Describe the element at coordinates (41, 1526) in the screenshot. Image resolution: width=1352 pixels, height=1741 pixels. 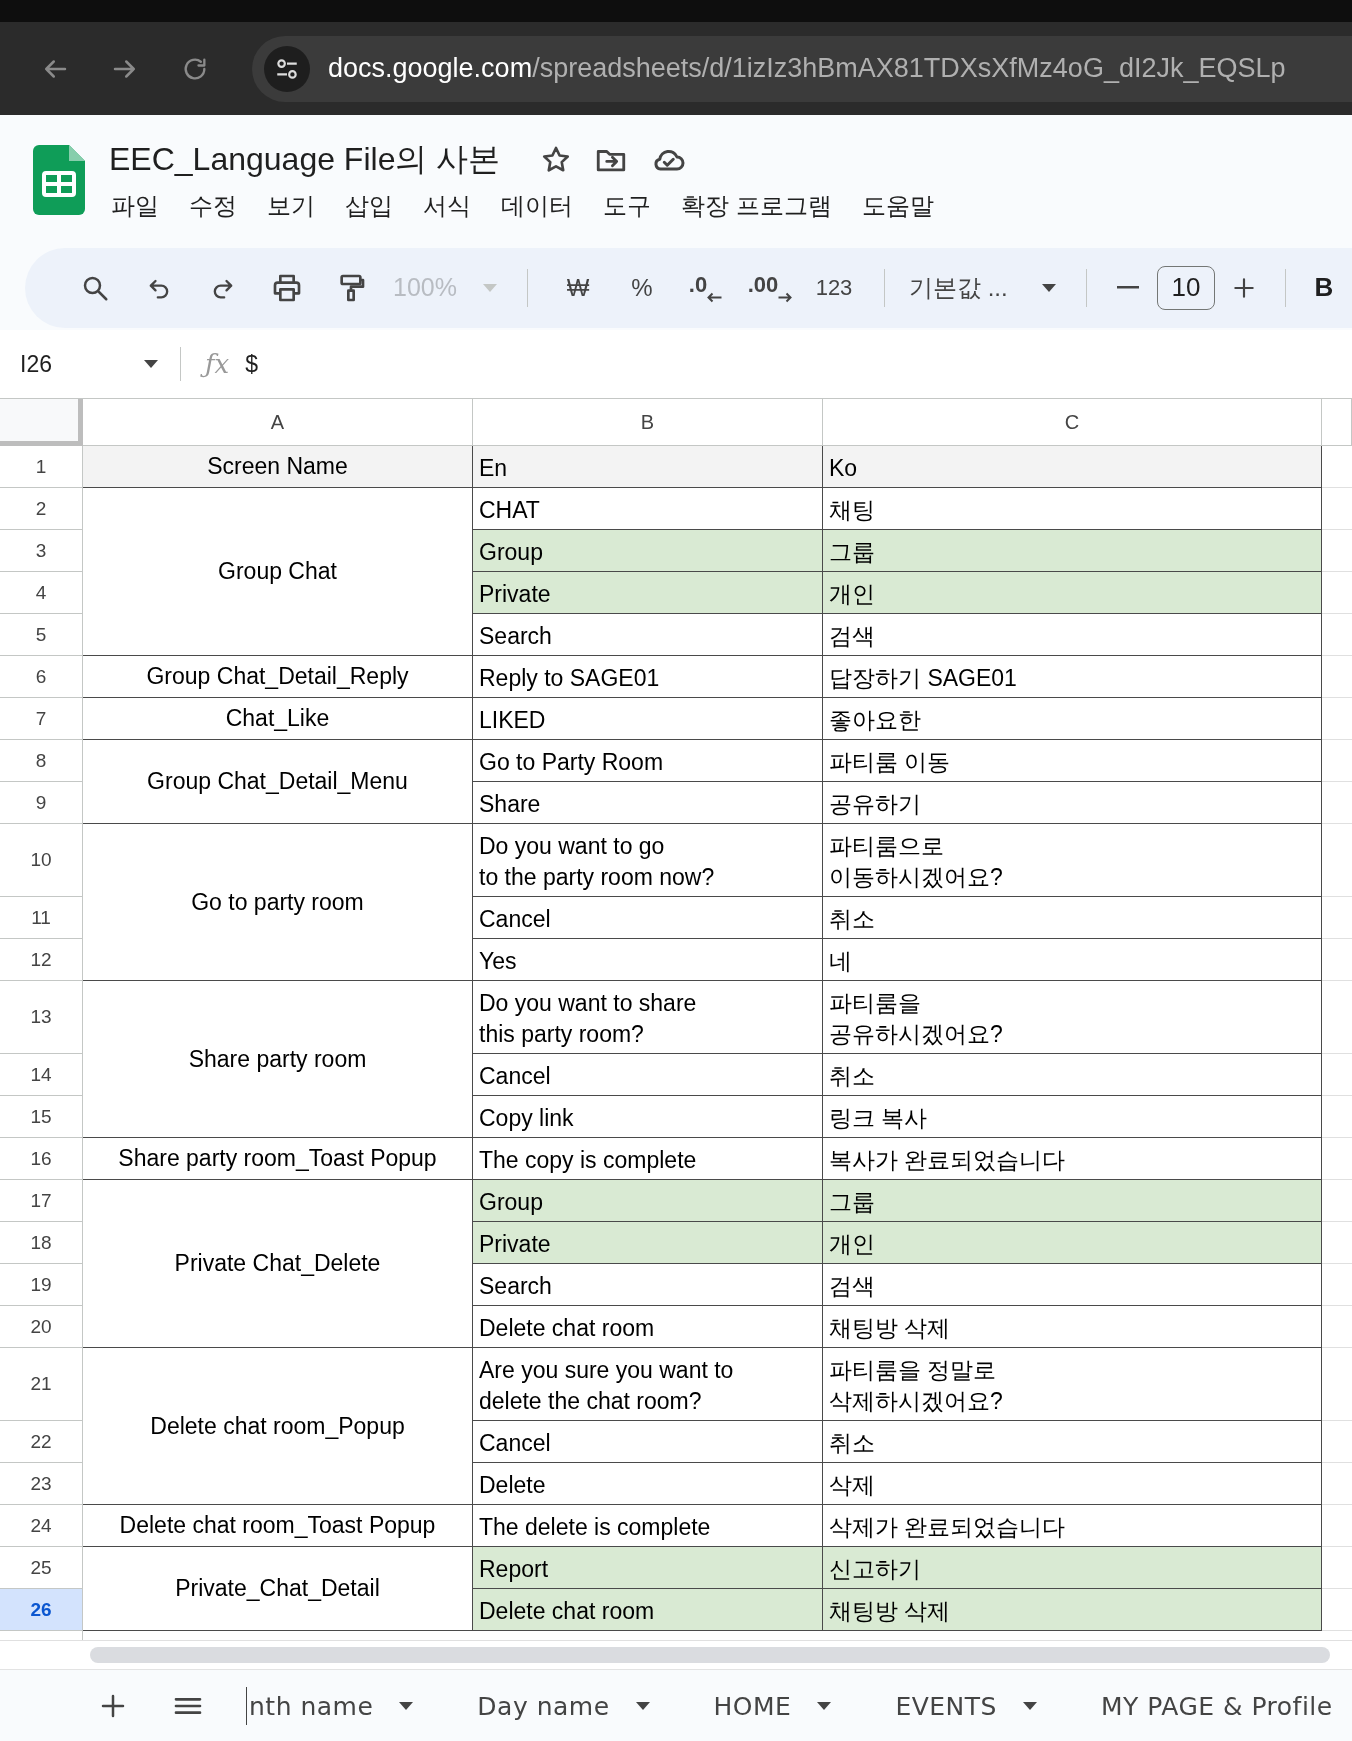
I see `row-number: 24` at that location.